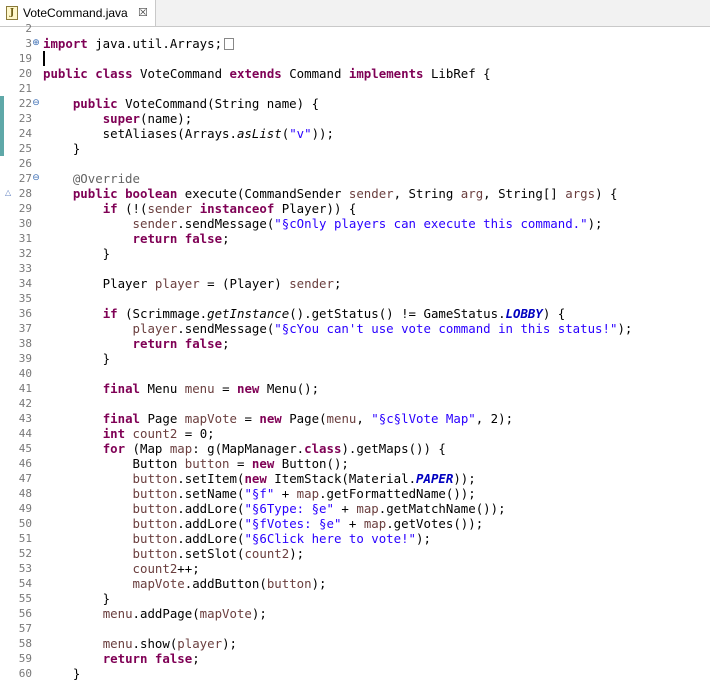 This screenshot has height=684, width=710. I want to click on code-line: 53 count2++;, so click(355, 568).